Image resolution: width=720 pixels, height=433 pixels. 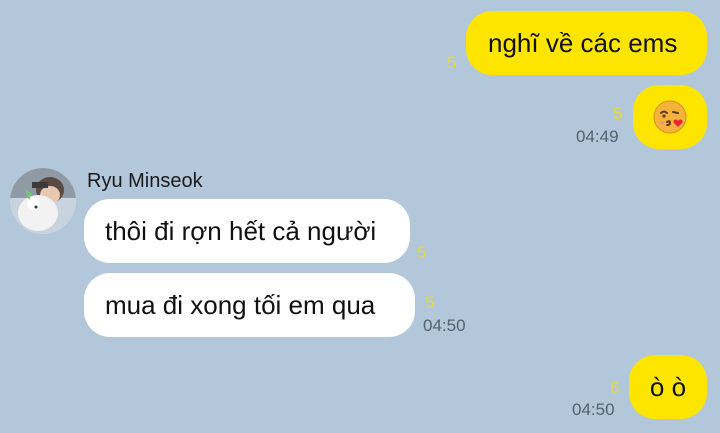 I want to click on message-timestamp: 04:49, so click(x=597, y=136).